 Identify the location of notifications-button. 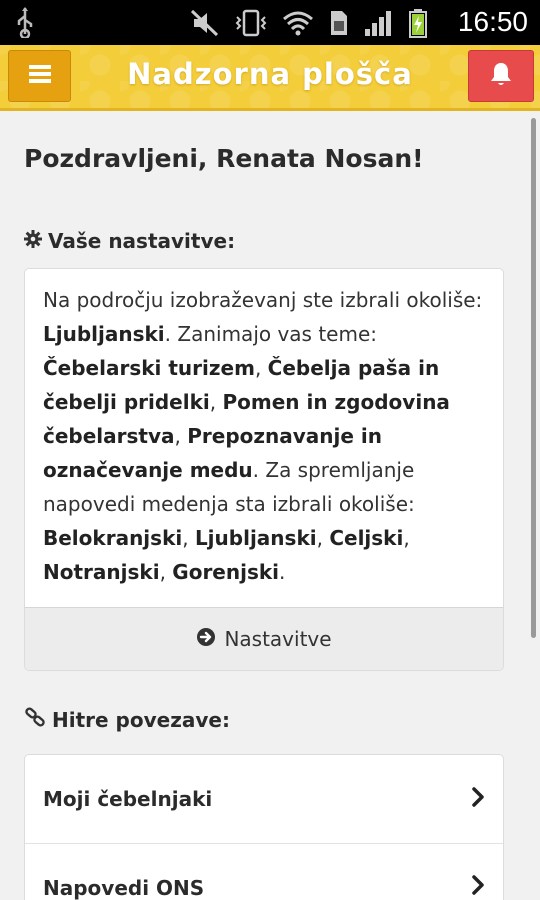
(501, 76).